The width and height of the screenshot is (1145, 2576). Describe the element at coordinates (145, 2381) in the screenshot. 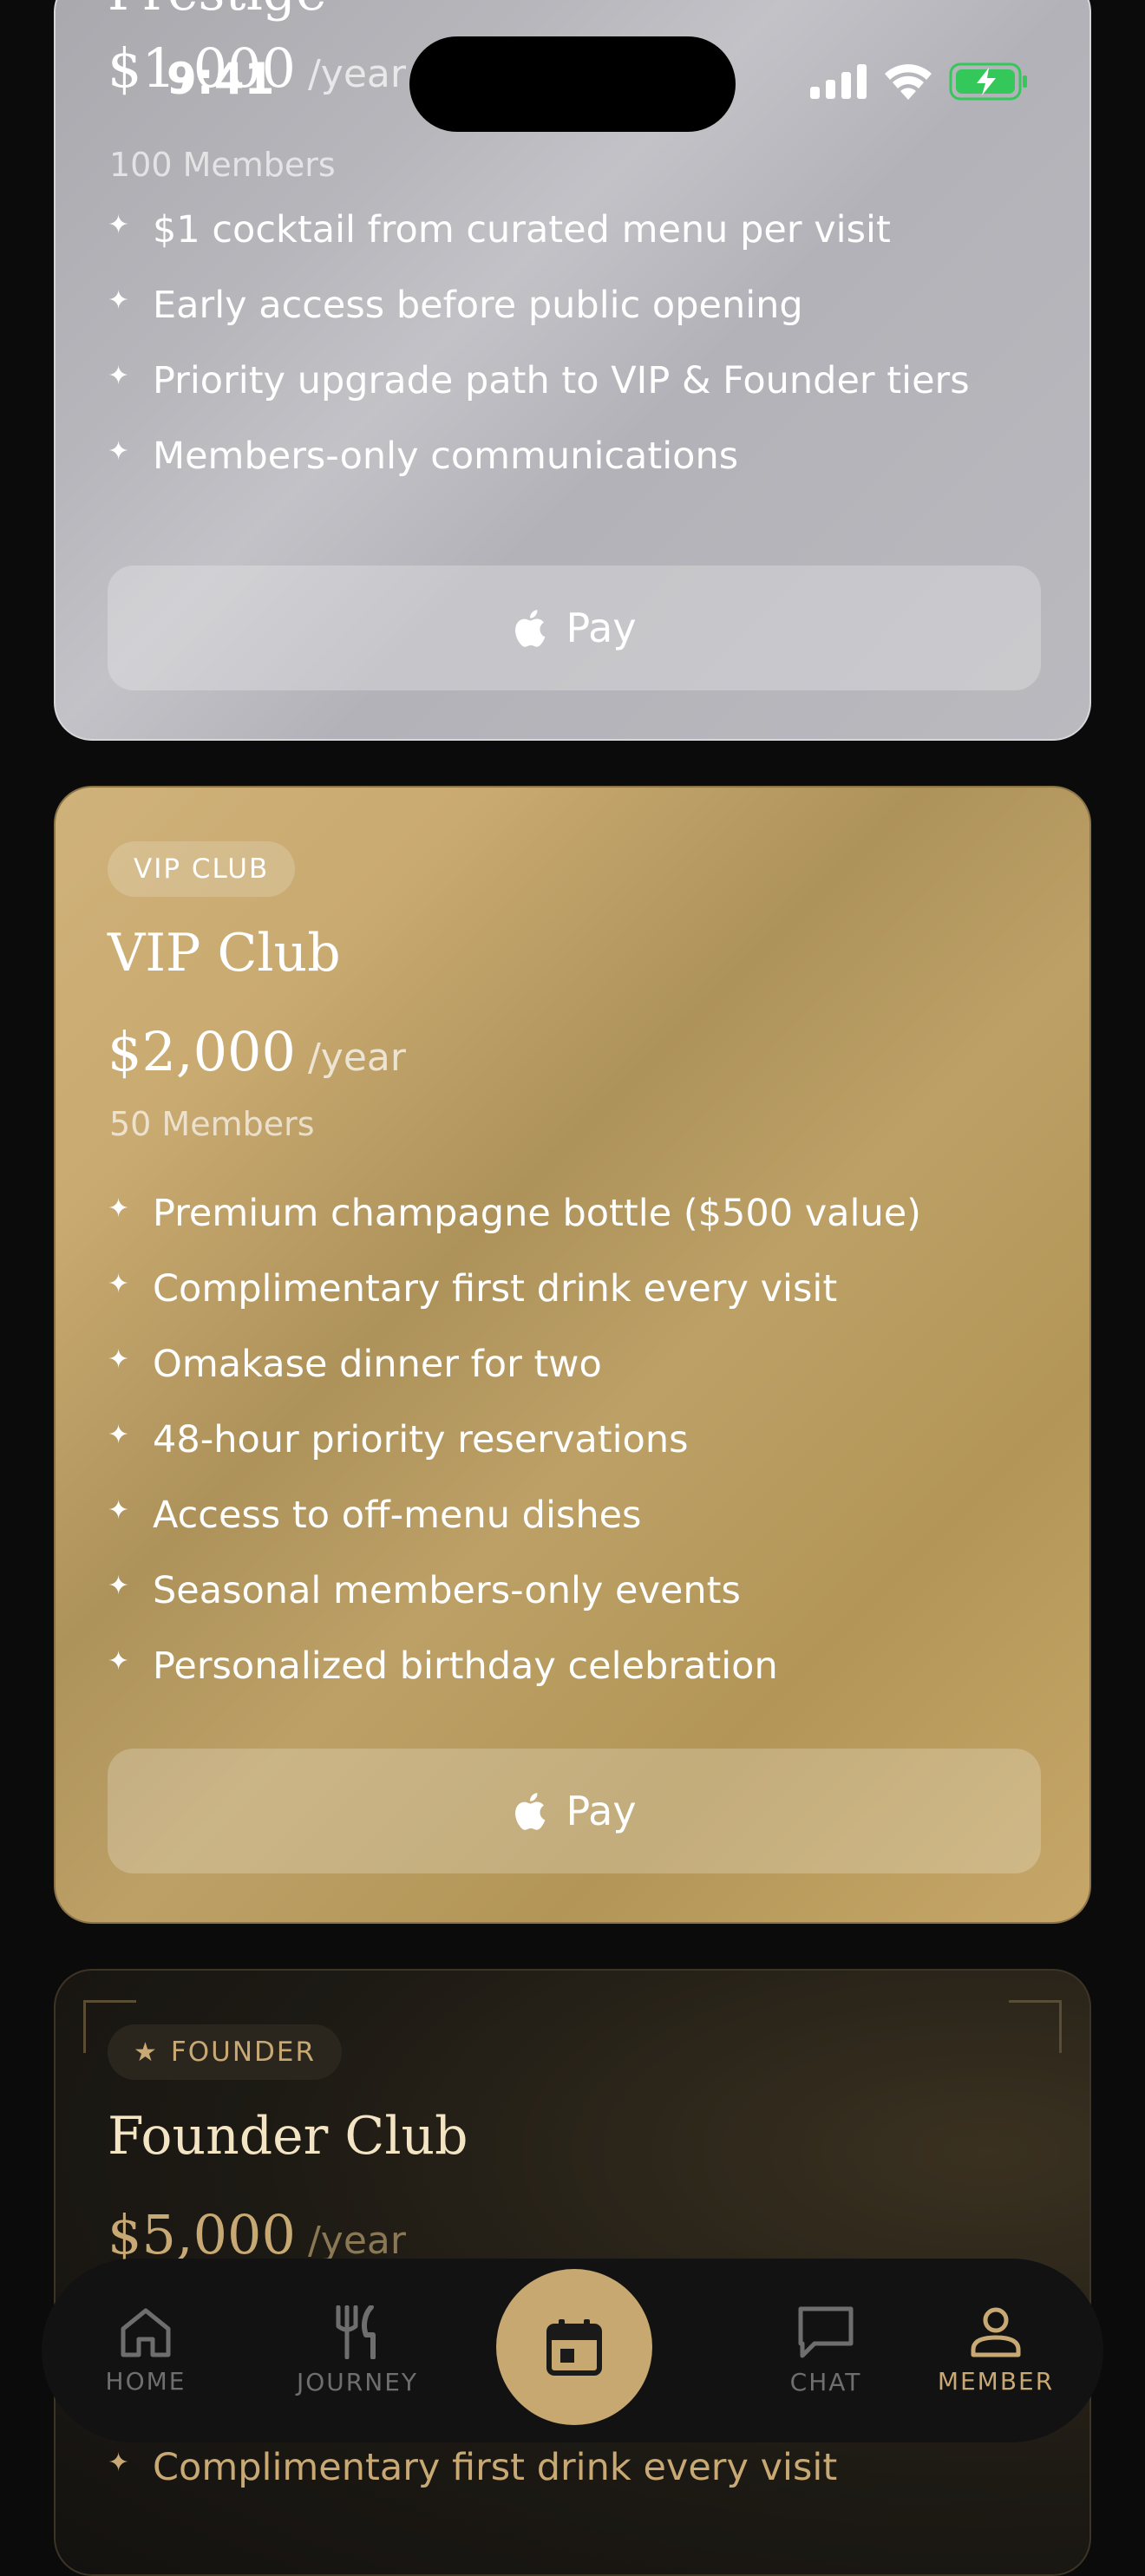

I see `tab-home-label: HOME` at that location.